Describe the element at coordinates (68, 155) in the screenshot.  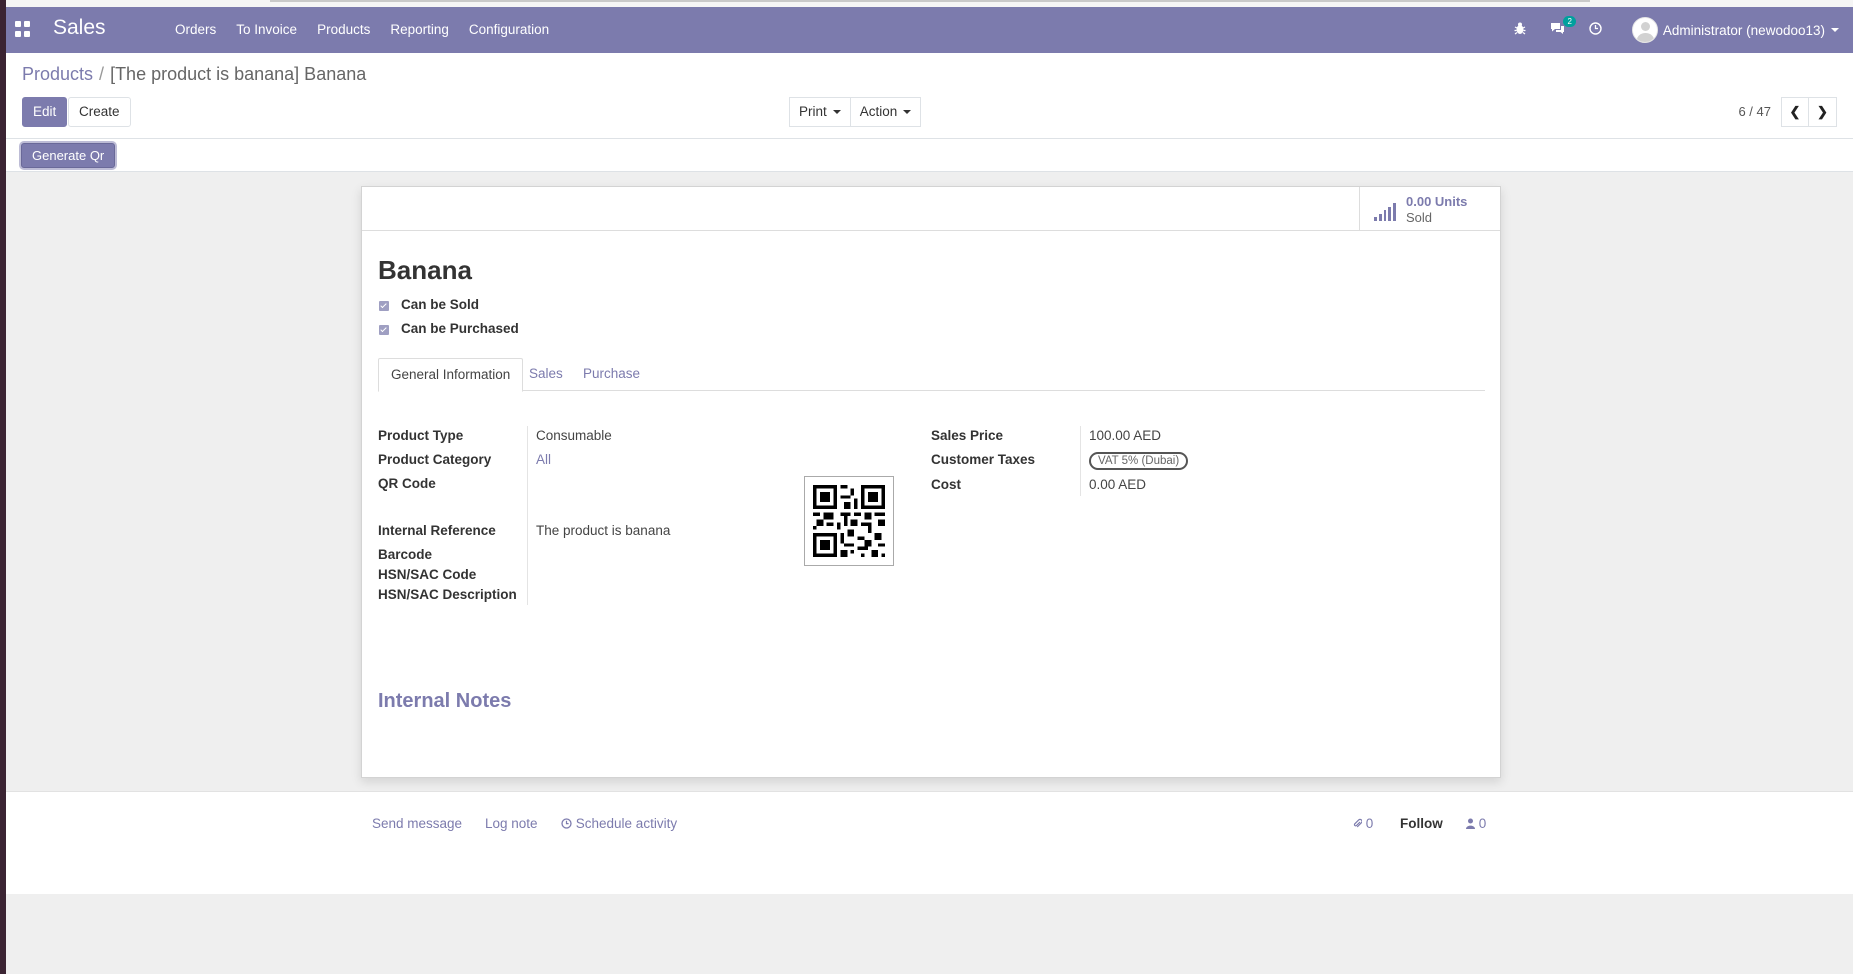
I see `generate-qr-button: Generate Qr` at that location.